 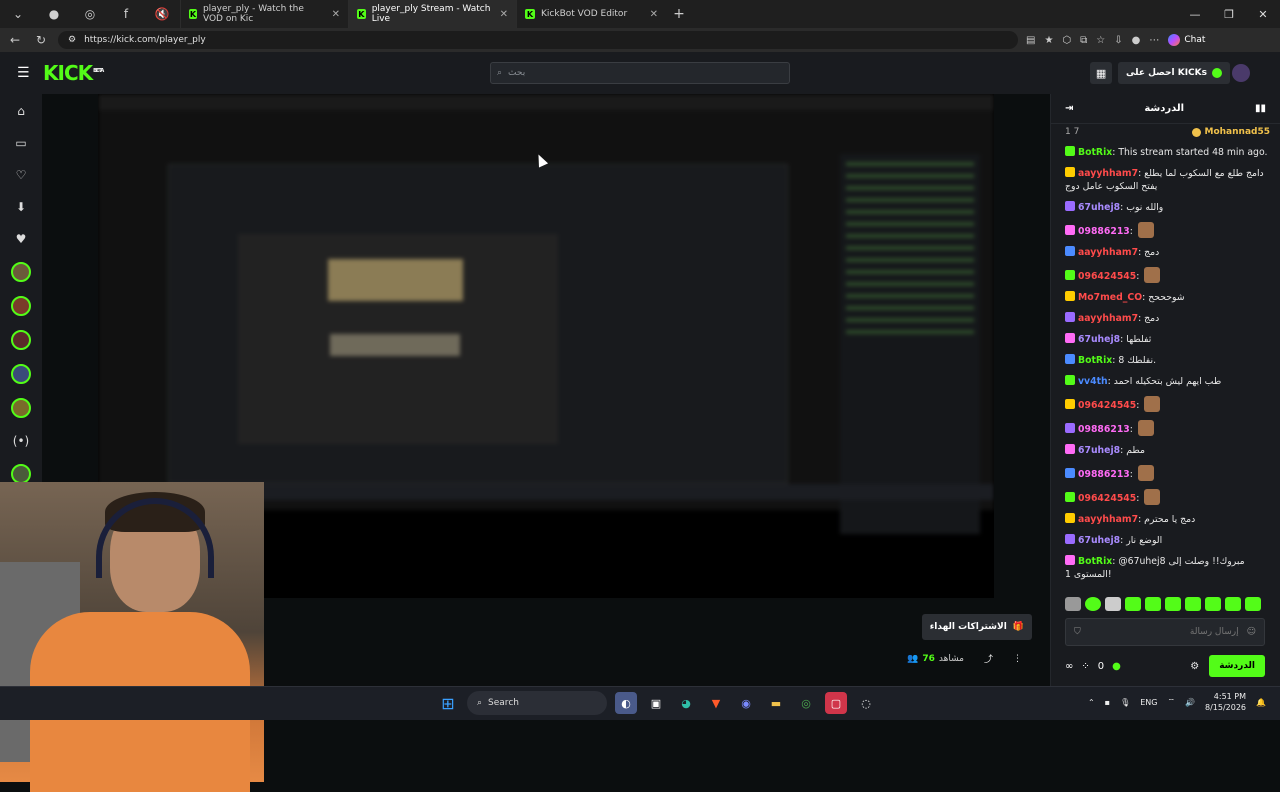 What do you see at coordinates (54, 14) in the screenshot?
I see `pinned-tab-r: ●` at bounding box center [54, 14].